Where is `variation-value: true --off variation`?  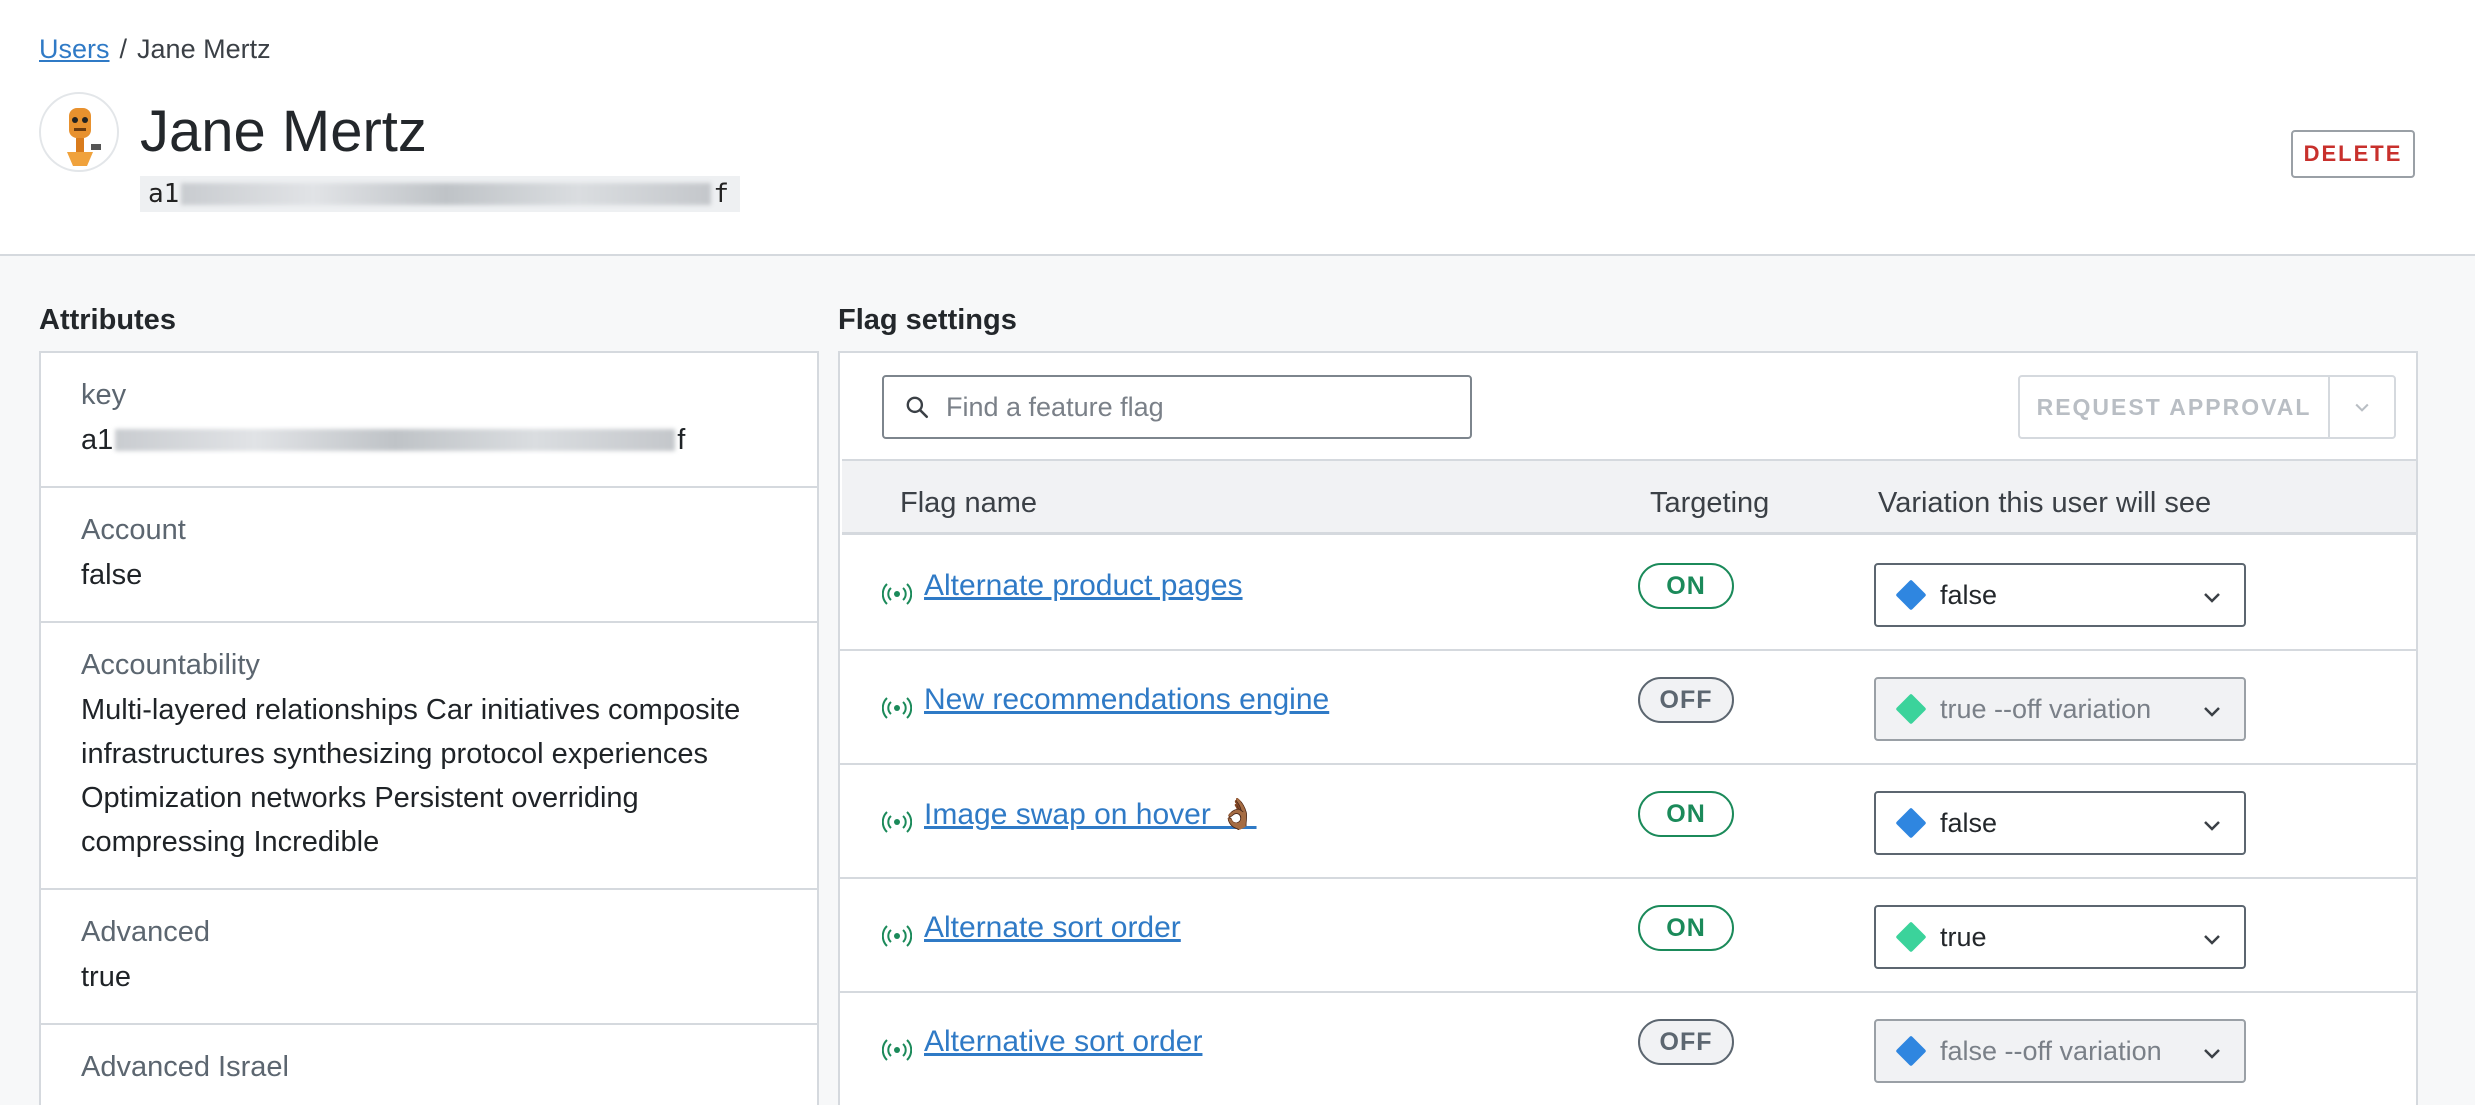 variation-value: true --off variation is located at coordinates (2046, 708).